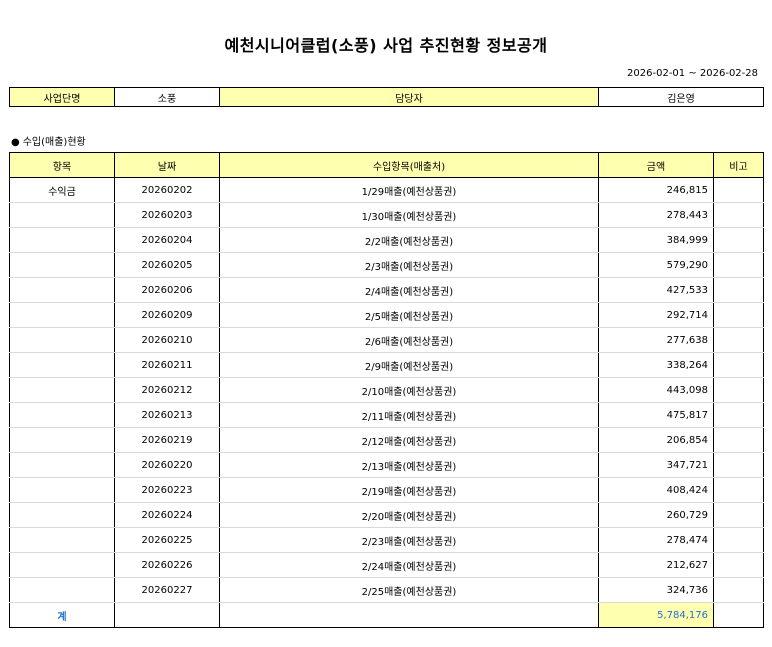 The width and height of the screenshot is (772, 647). Describe the element at coordinates (167, 290) in the screenshot. I see `row-date: 20260206` at that location.